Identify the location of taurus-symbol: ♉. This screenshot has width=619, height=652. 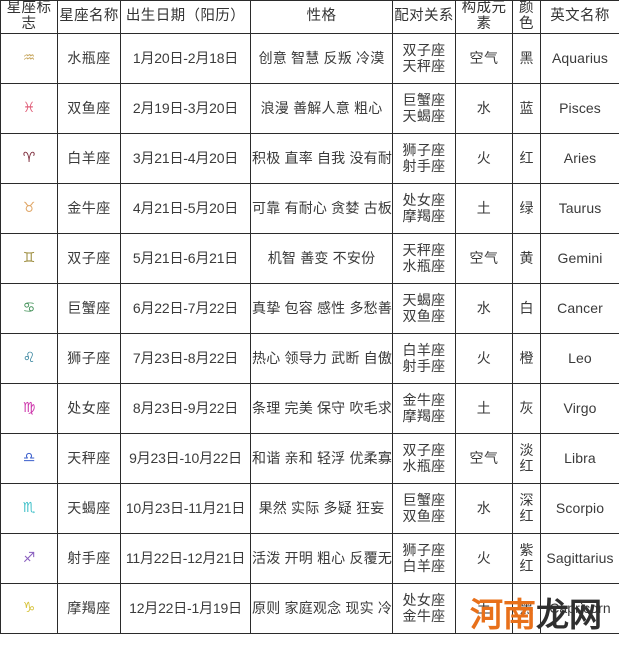
(29, 208).